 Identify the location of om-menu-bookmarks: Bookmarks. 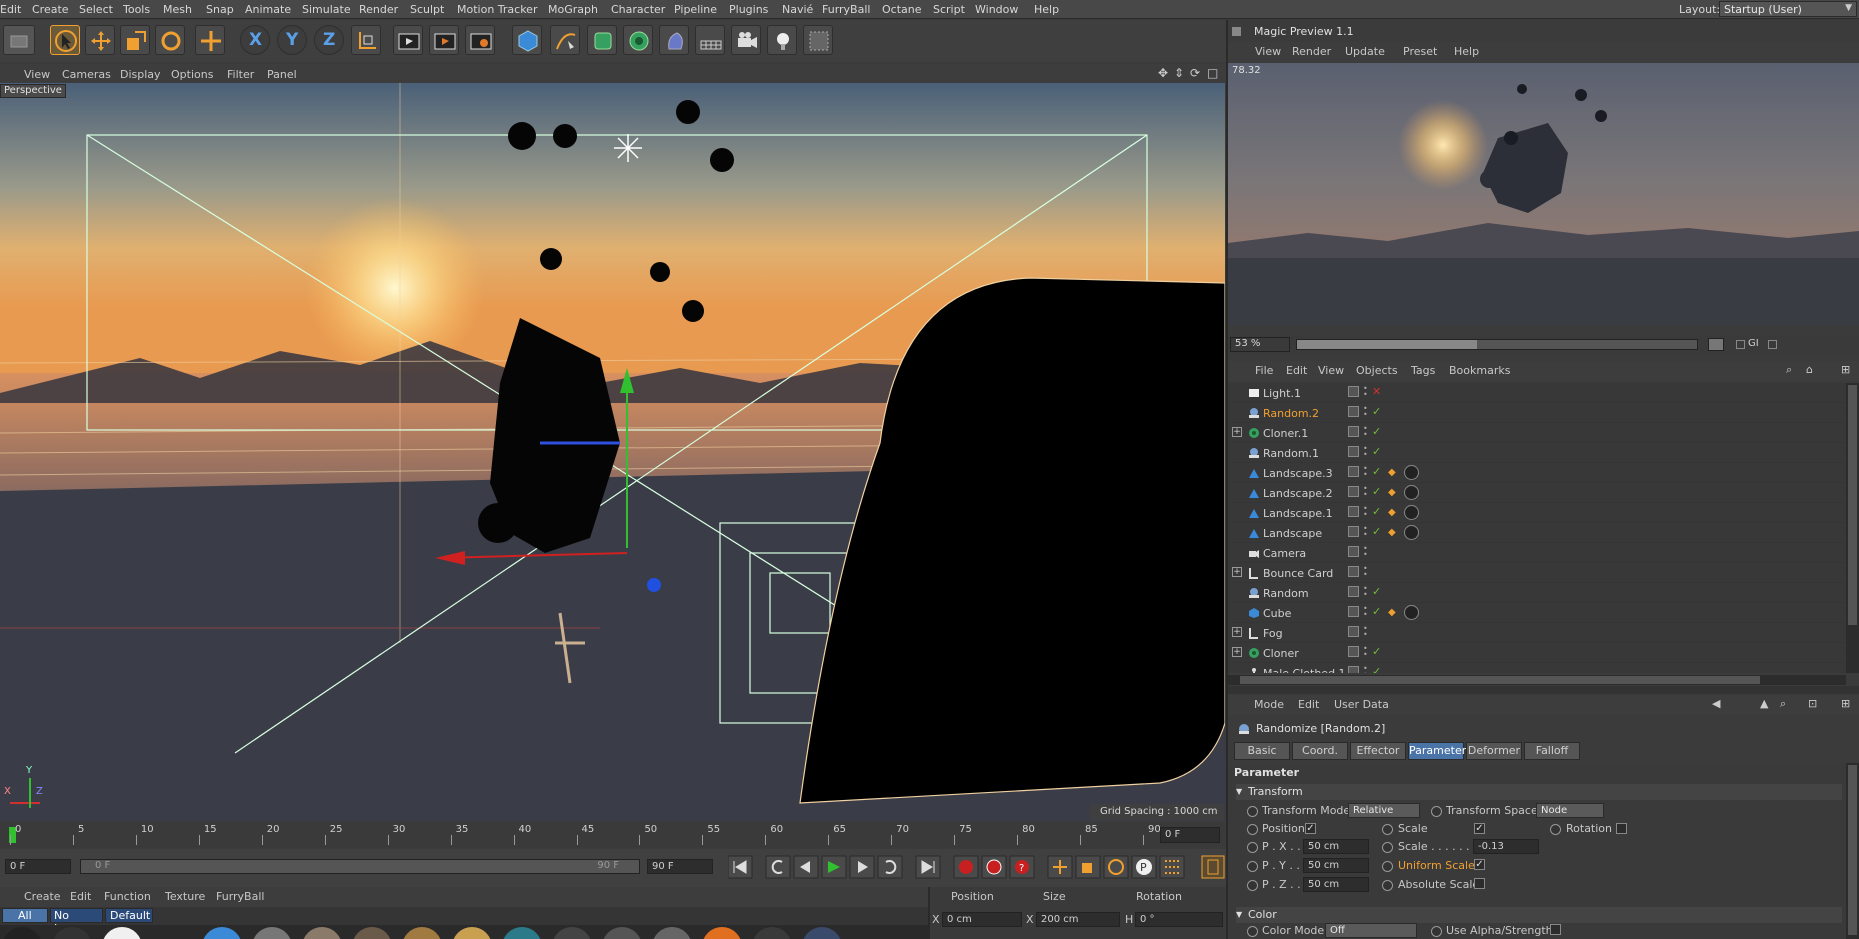
(1479, 370).